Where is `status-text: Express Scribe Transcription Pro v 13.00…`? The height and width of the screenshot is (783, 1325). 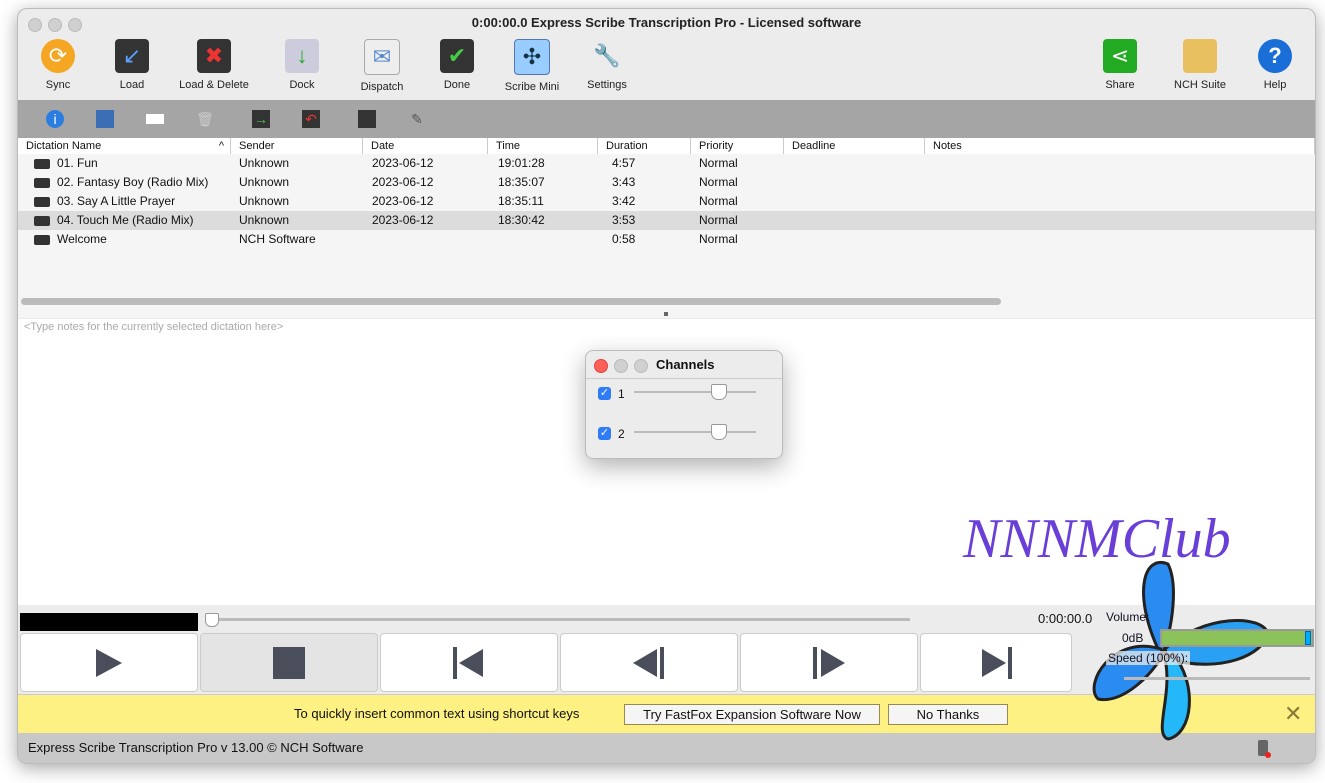 status-text: Express Scribe Transcription Pro v 13.00… is located at coordinates (196, 747).